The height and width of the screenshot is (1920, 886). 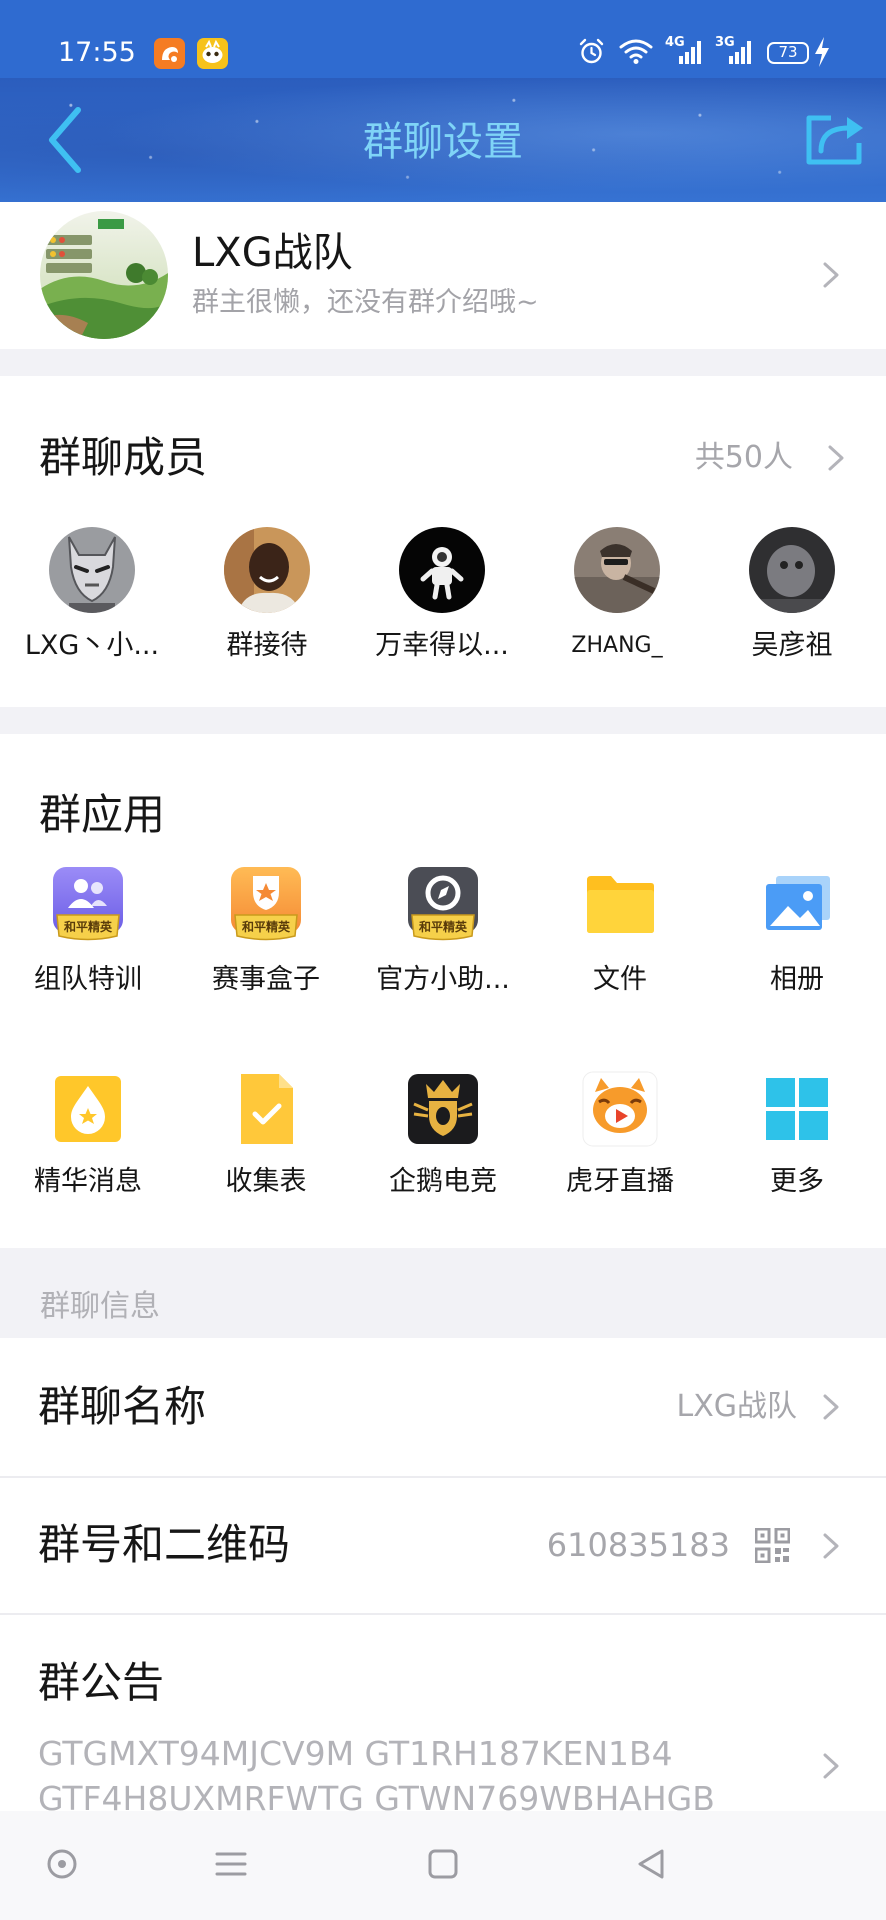 I want to click on app-label: 收集表, so click(x=266, y=1181).